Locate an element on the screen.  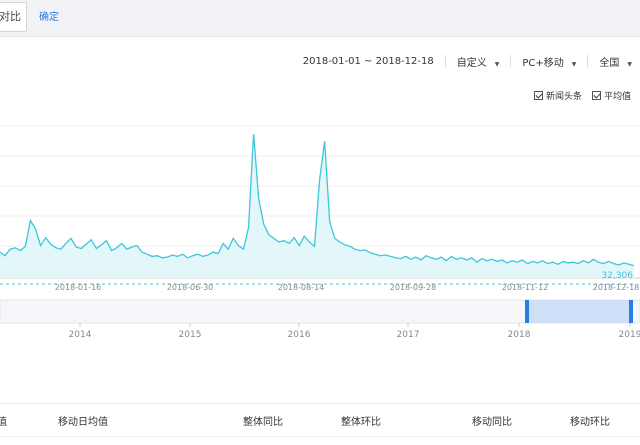
legend-item-average: 平均值 is located at coordinates (611, 95).